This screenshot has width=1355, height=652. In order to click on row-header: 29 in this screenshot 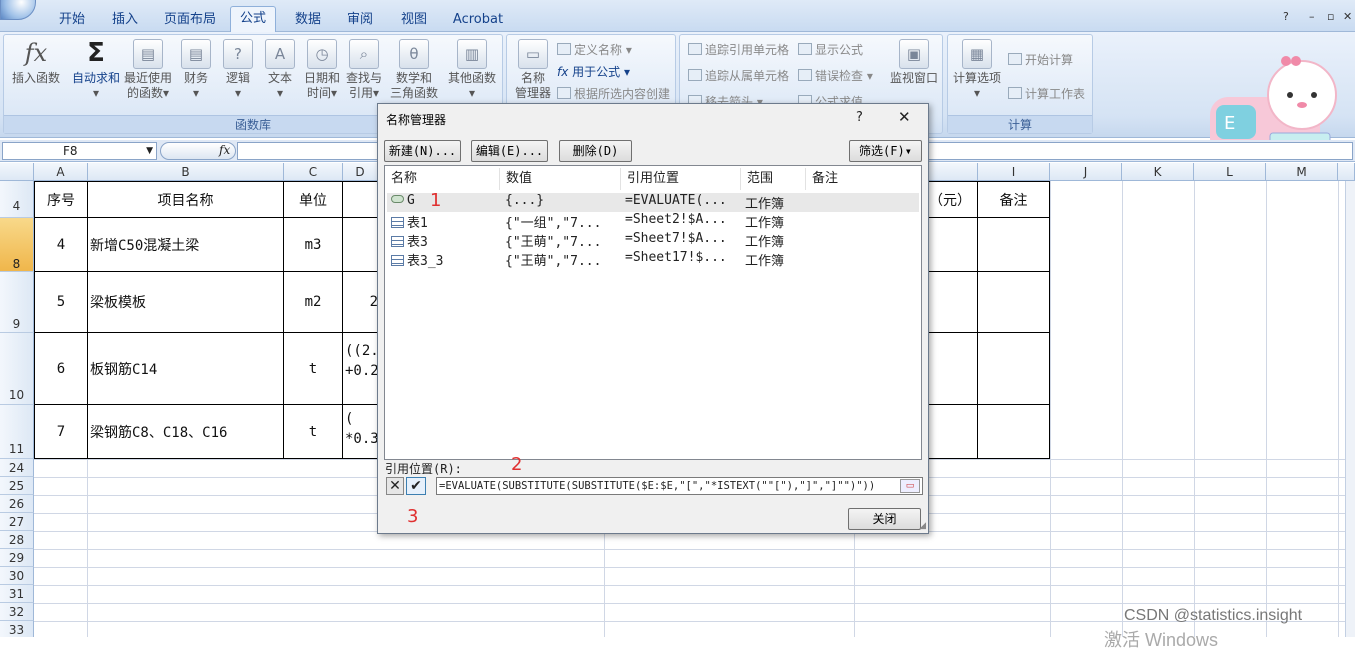, I will do `click(17, 558)`.